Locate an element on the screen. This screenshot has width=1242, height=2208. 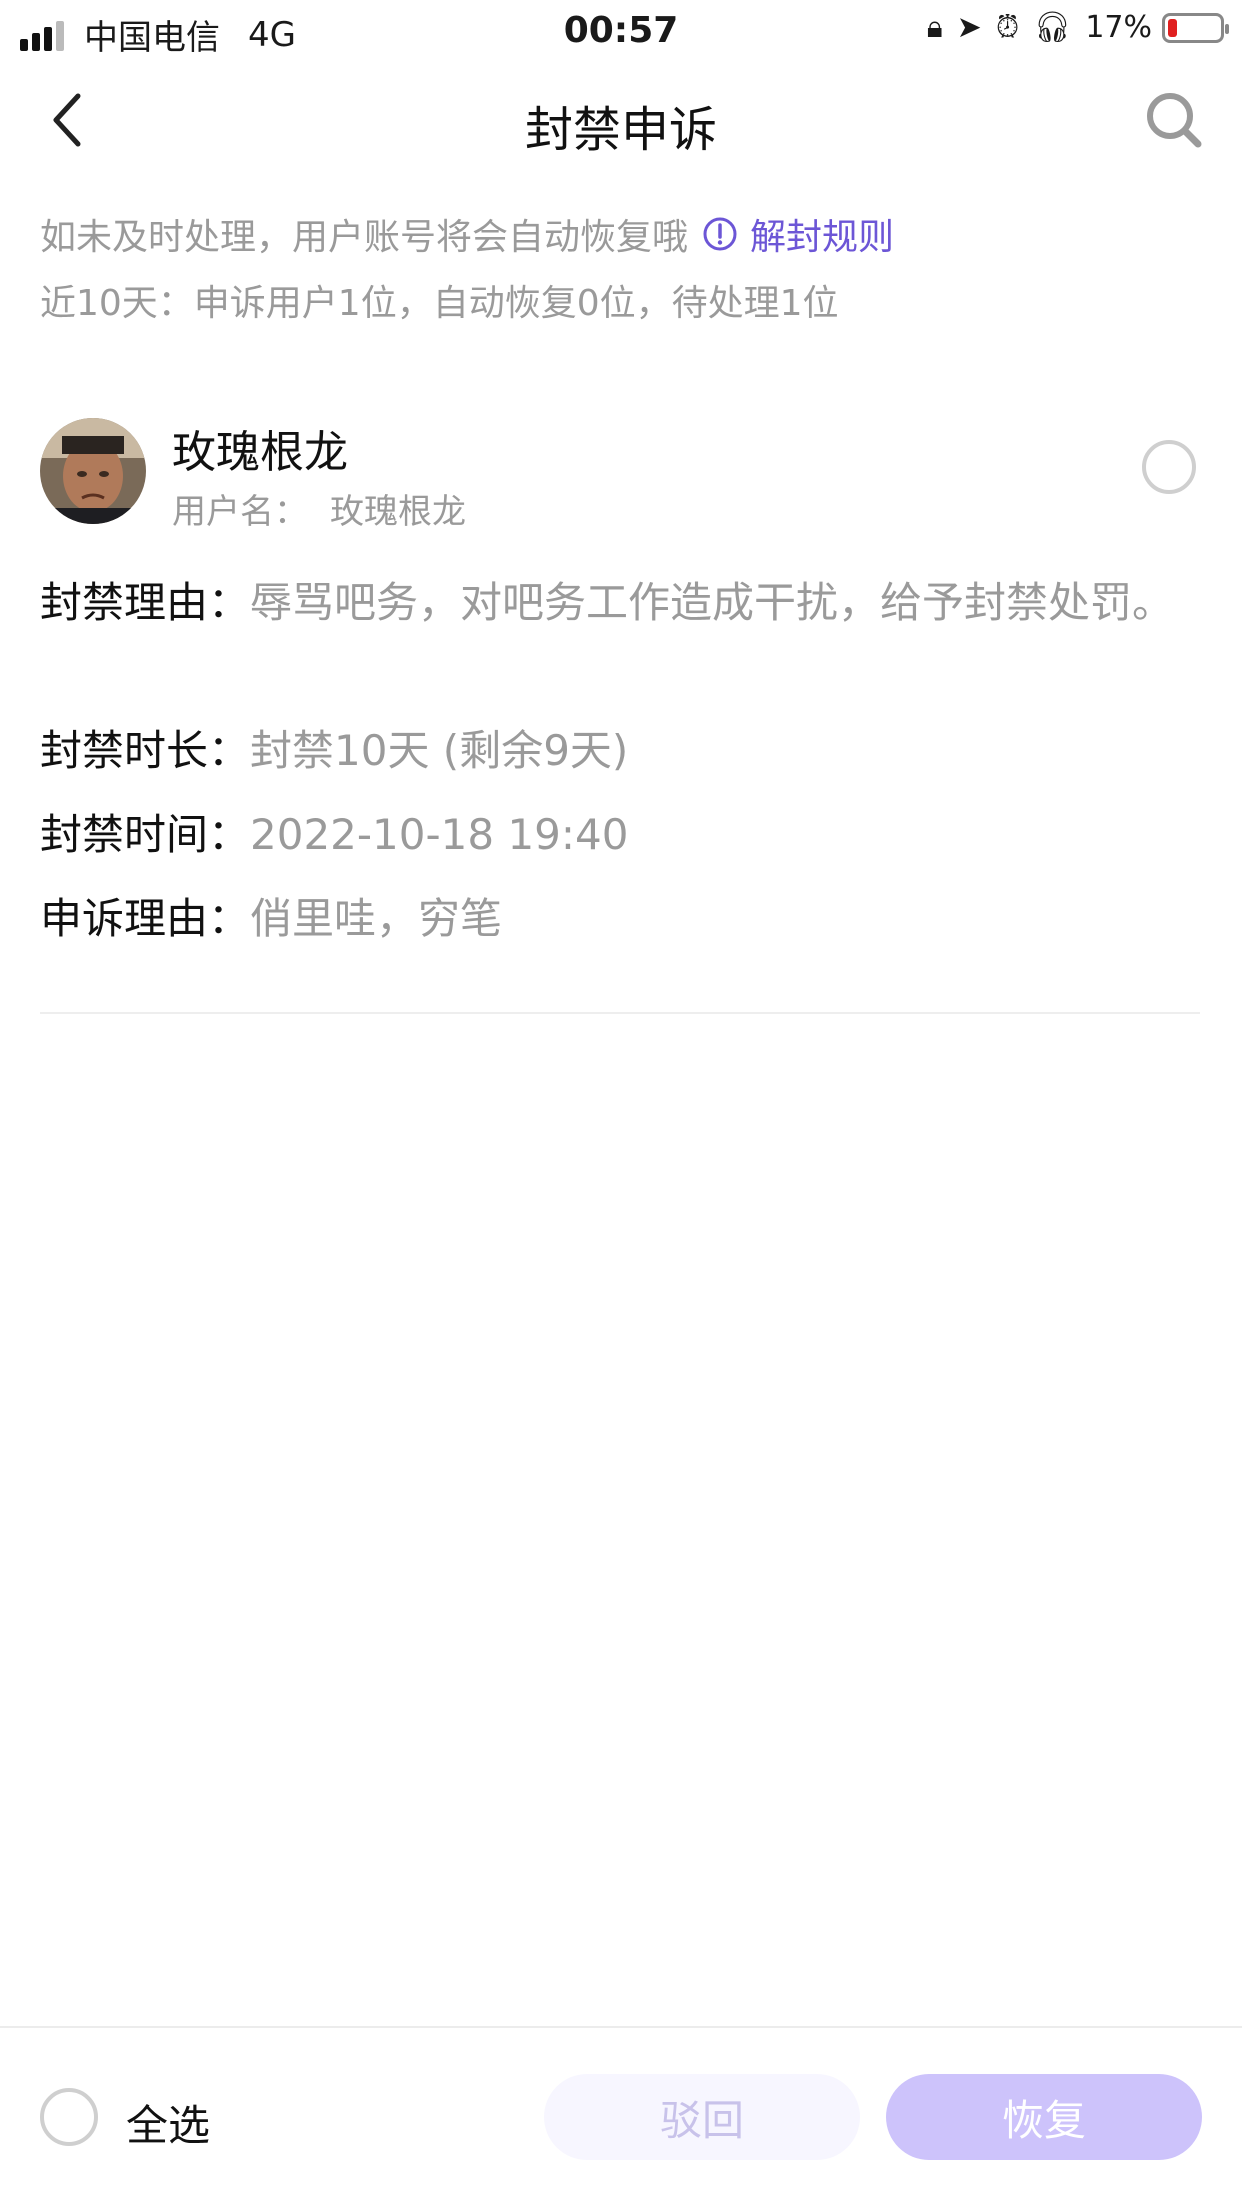
alarm-icon: ⏰︎ is located at coordinates (1007, 27).